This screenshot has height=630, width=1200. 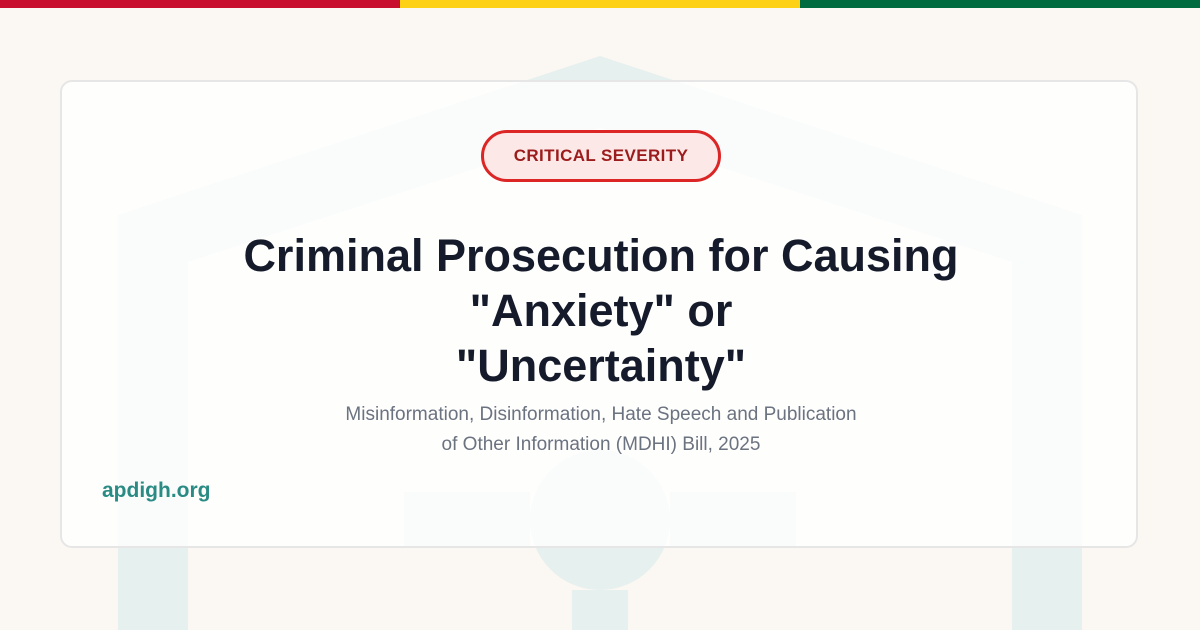 I want to click on severity-badge: CRITICAL SEVERITY, so click(x=601, y=156).